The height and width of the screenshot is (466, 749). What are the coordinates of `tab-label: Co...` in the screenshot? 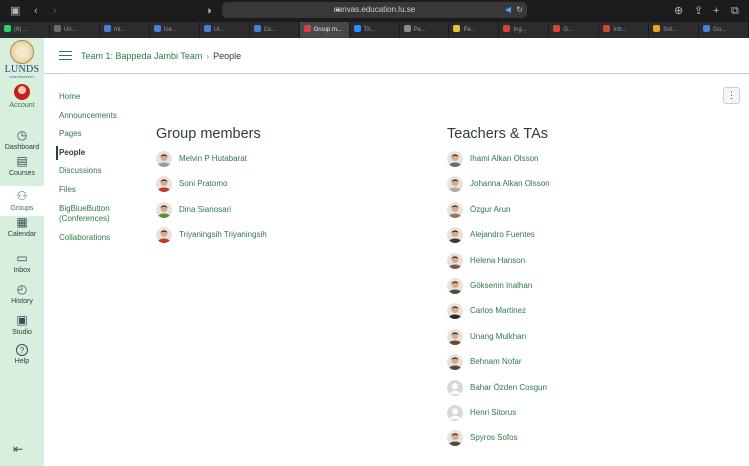 It's located at (270, 30).